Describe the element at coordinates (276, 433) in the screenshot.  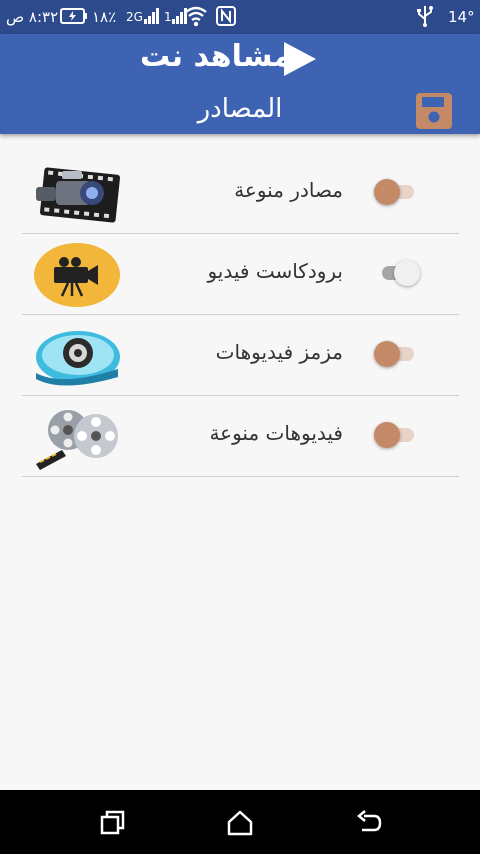
I see `source-label: فيديوهات منوعة` at that location.